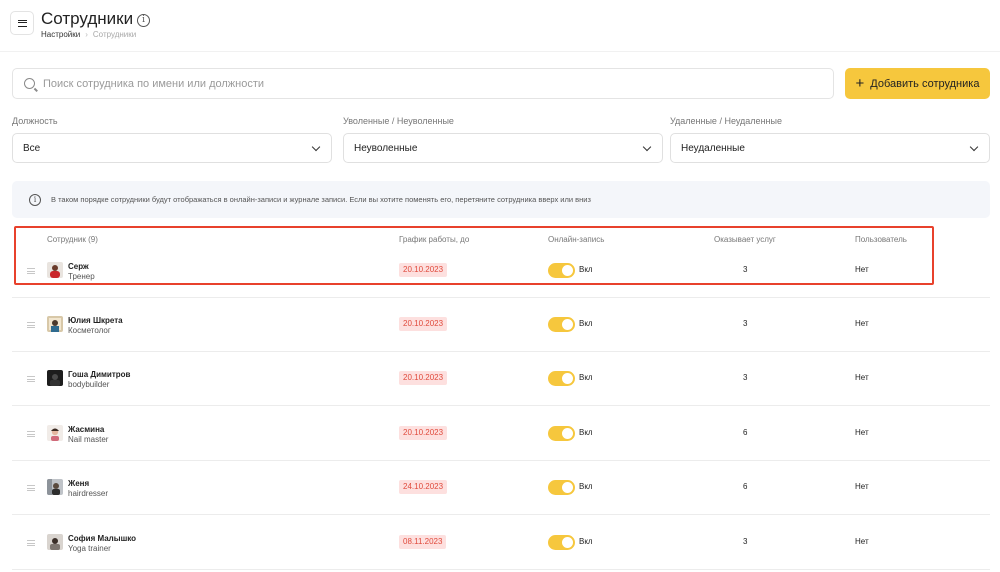  What do you see at coordinates (32, 148) in the screenshot?
I see `filter-position-value: Все` at bounding box center [32, 148].